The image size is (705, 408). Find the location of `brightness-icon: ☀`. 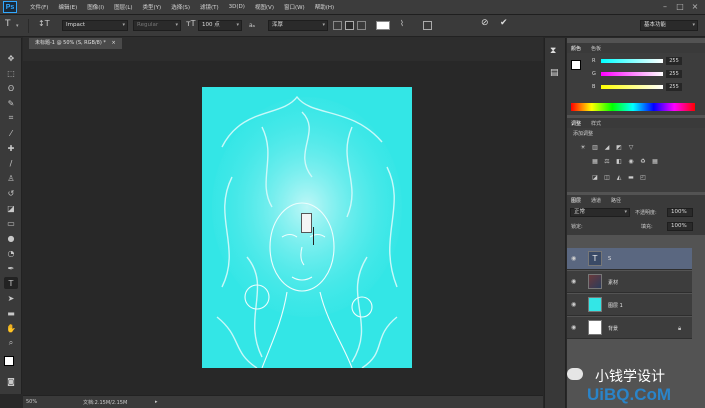

brightness-icon: ☀ is located at coordinates (583, 147).